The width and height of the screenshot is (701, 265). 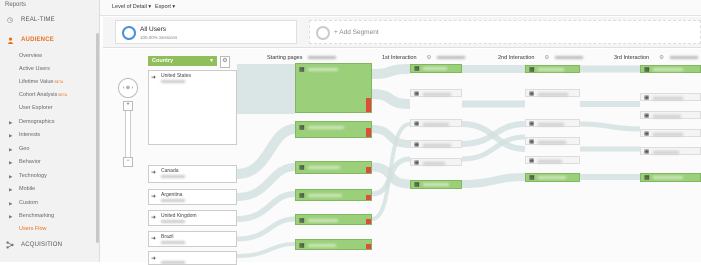 I want to click on reports-label: Reports, so click(x=16, y=5).